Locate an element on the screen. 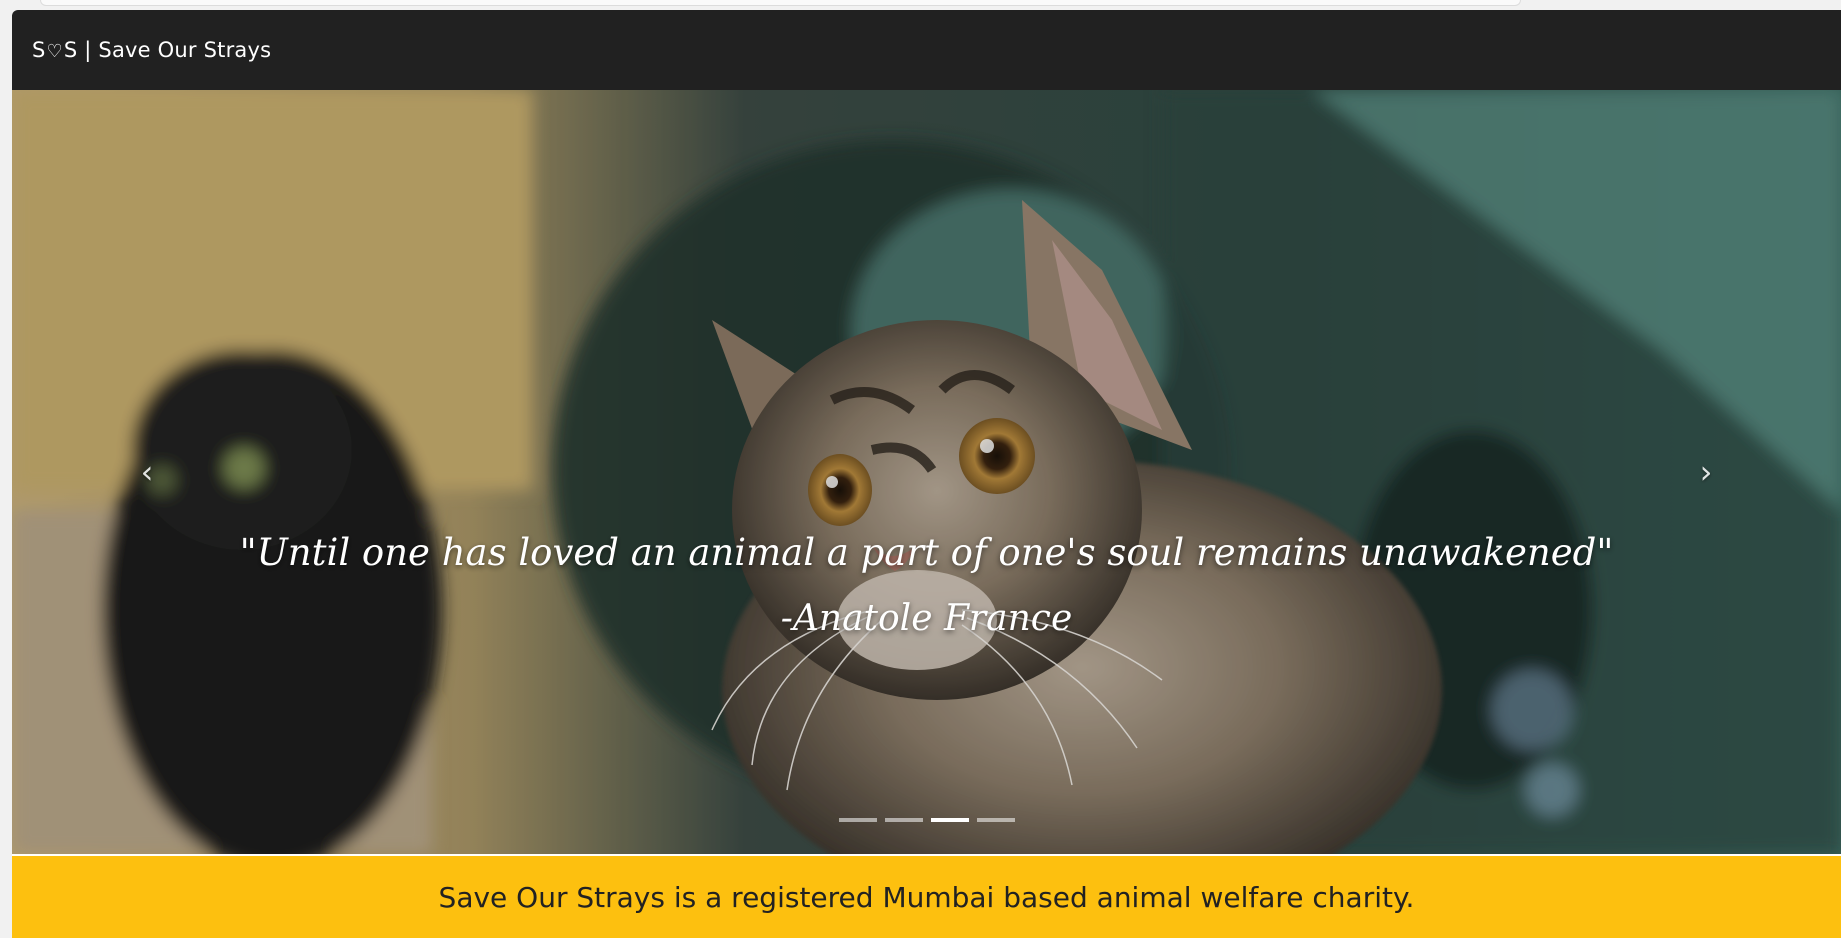  carousel-next-button: › is located at coordinates (1706, 472).